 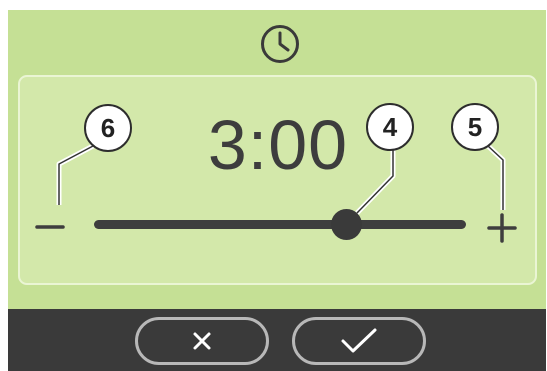 I want to click on confirm-button, so click(x=359, y=341).